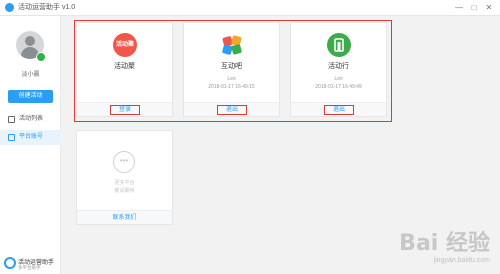  I want to click on more-platforms-card: ••• 更多平台 敬请期待 联系我们, so click(124, 177).